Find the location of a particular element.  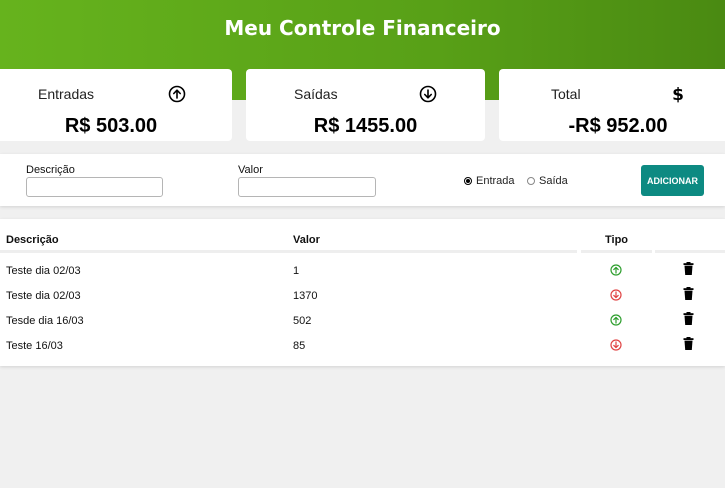

total-card: Total $ -R$ 952.00 is located at coordinates (612, 105).